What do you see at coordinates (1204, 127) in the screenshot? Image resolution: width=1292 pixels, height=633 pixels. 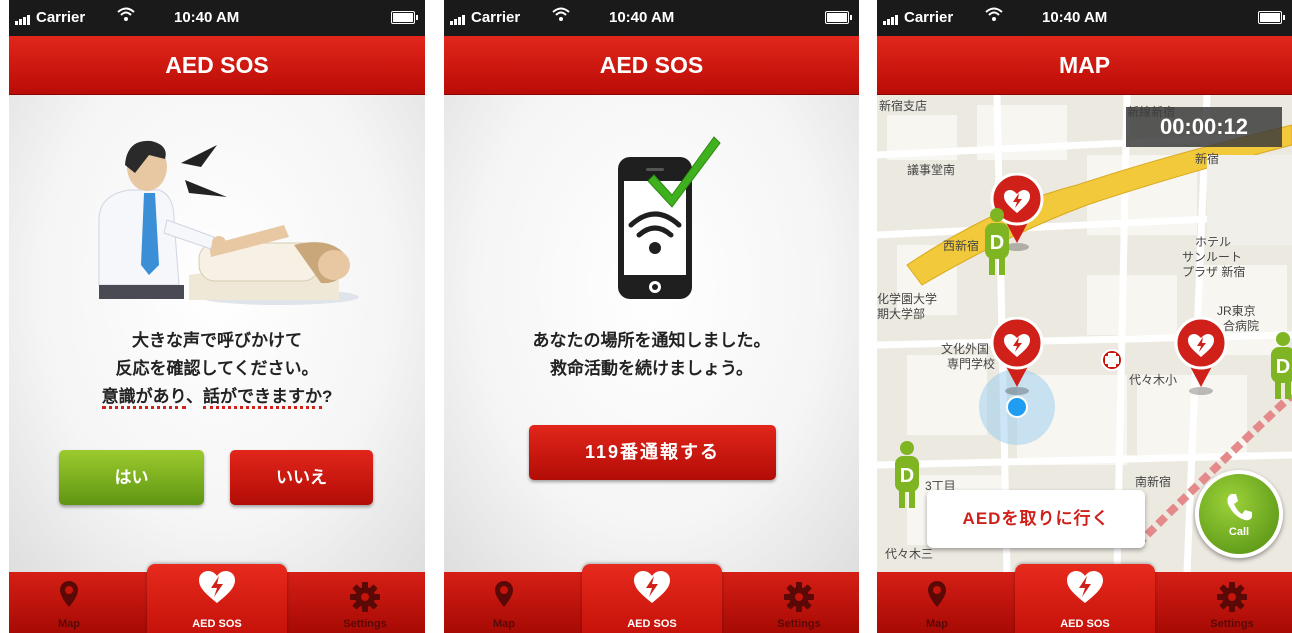 I see `elapsed-timer: 00:00:12` at bounding box center [1204, 127].